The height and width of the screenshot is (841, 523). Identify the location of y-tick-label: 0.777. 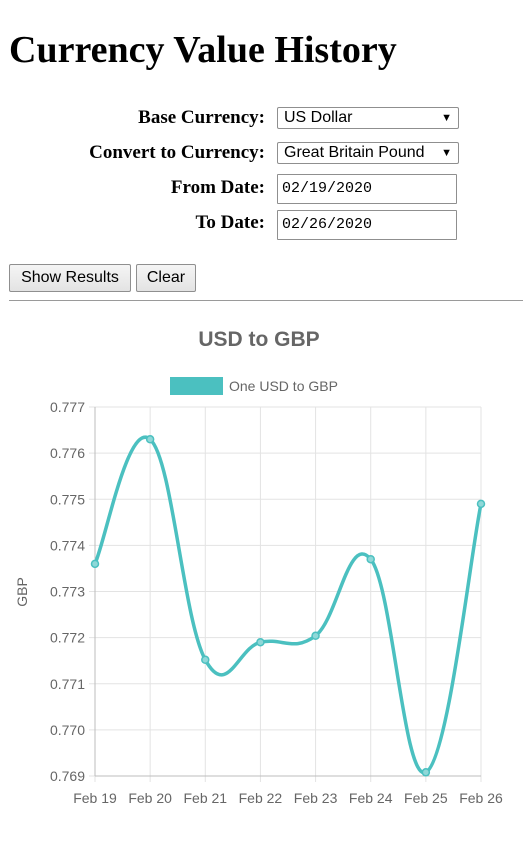
(67, 407).